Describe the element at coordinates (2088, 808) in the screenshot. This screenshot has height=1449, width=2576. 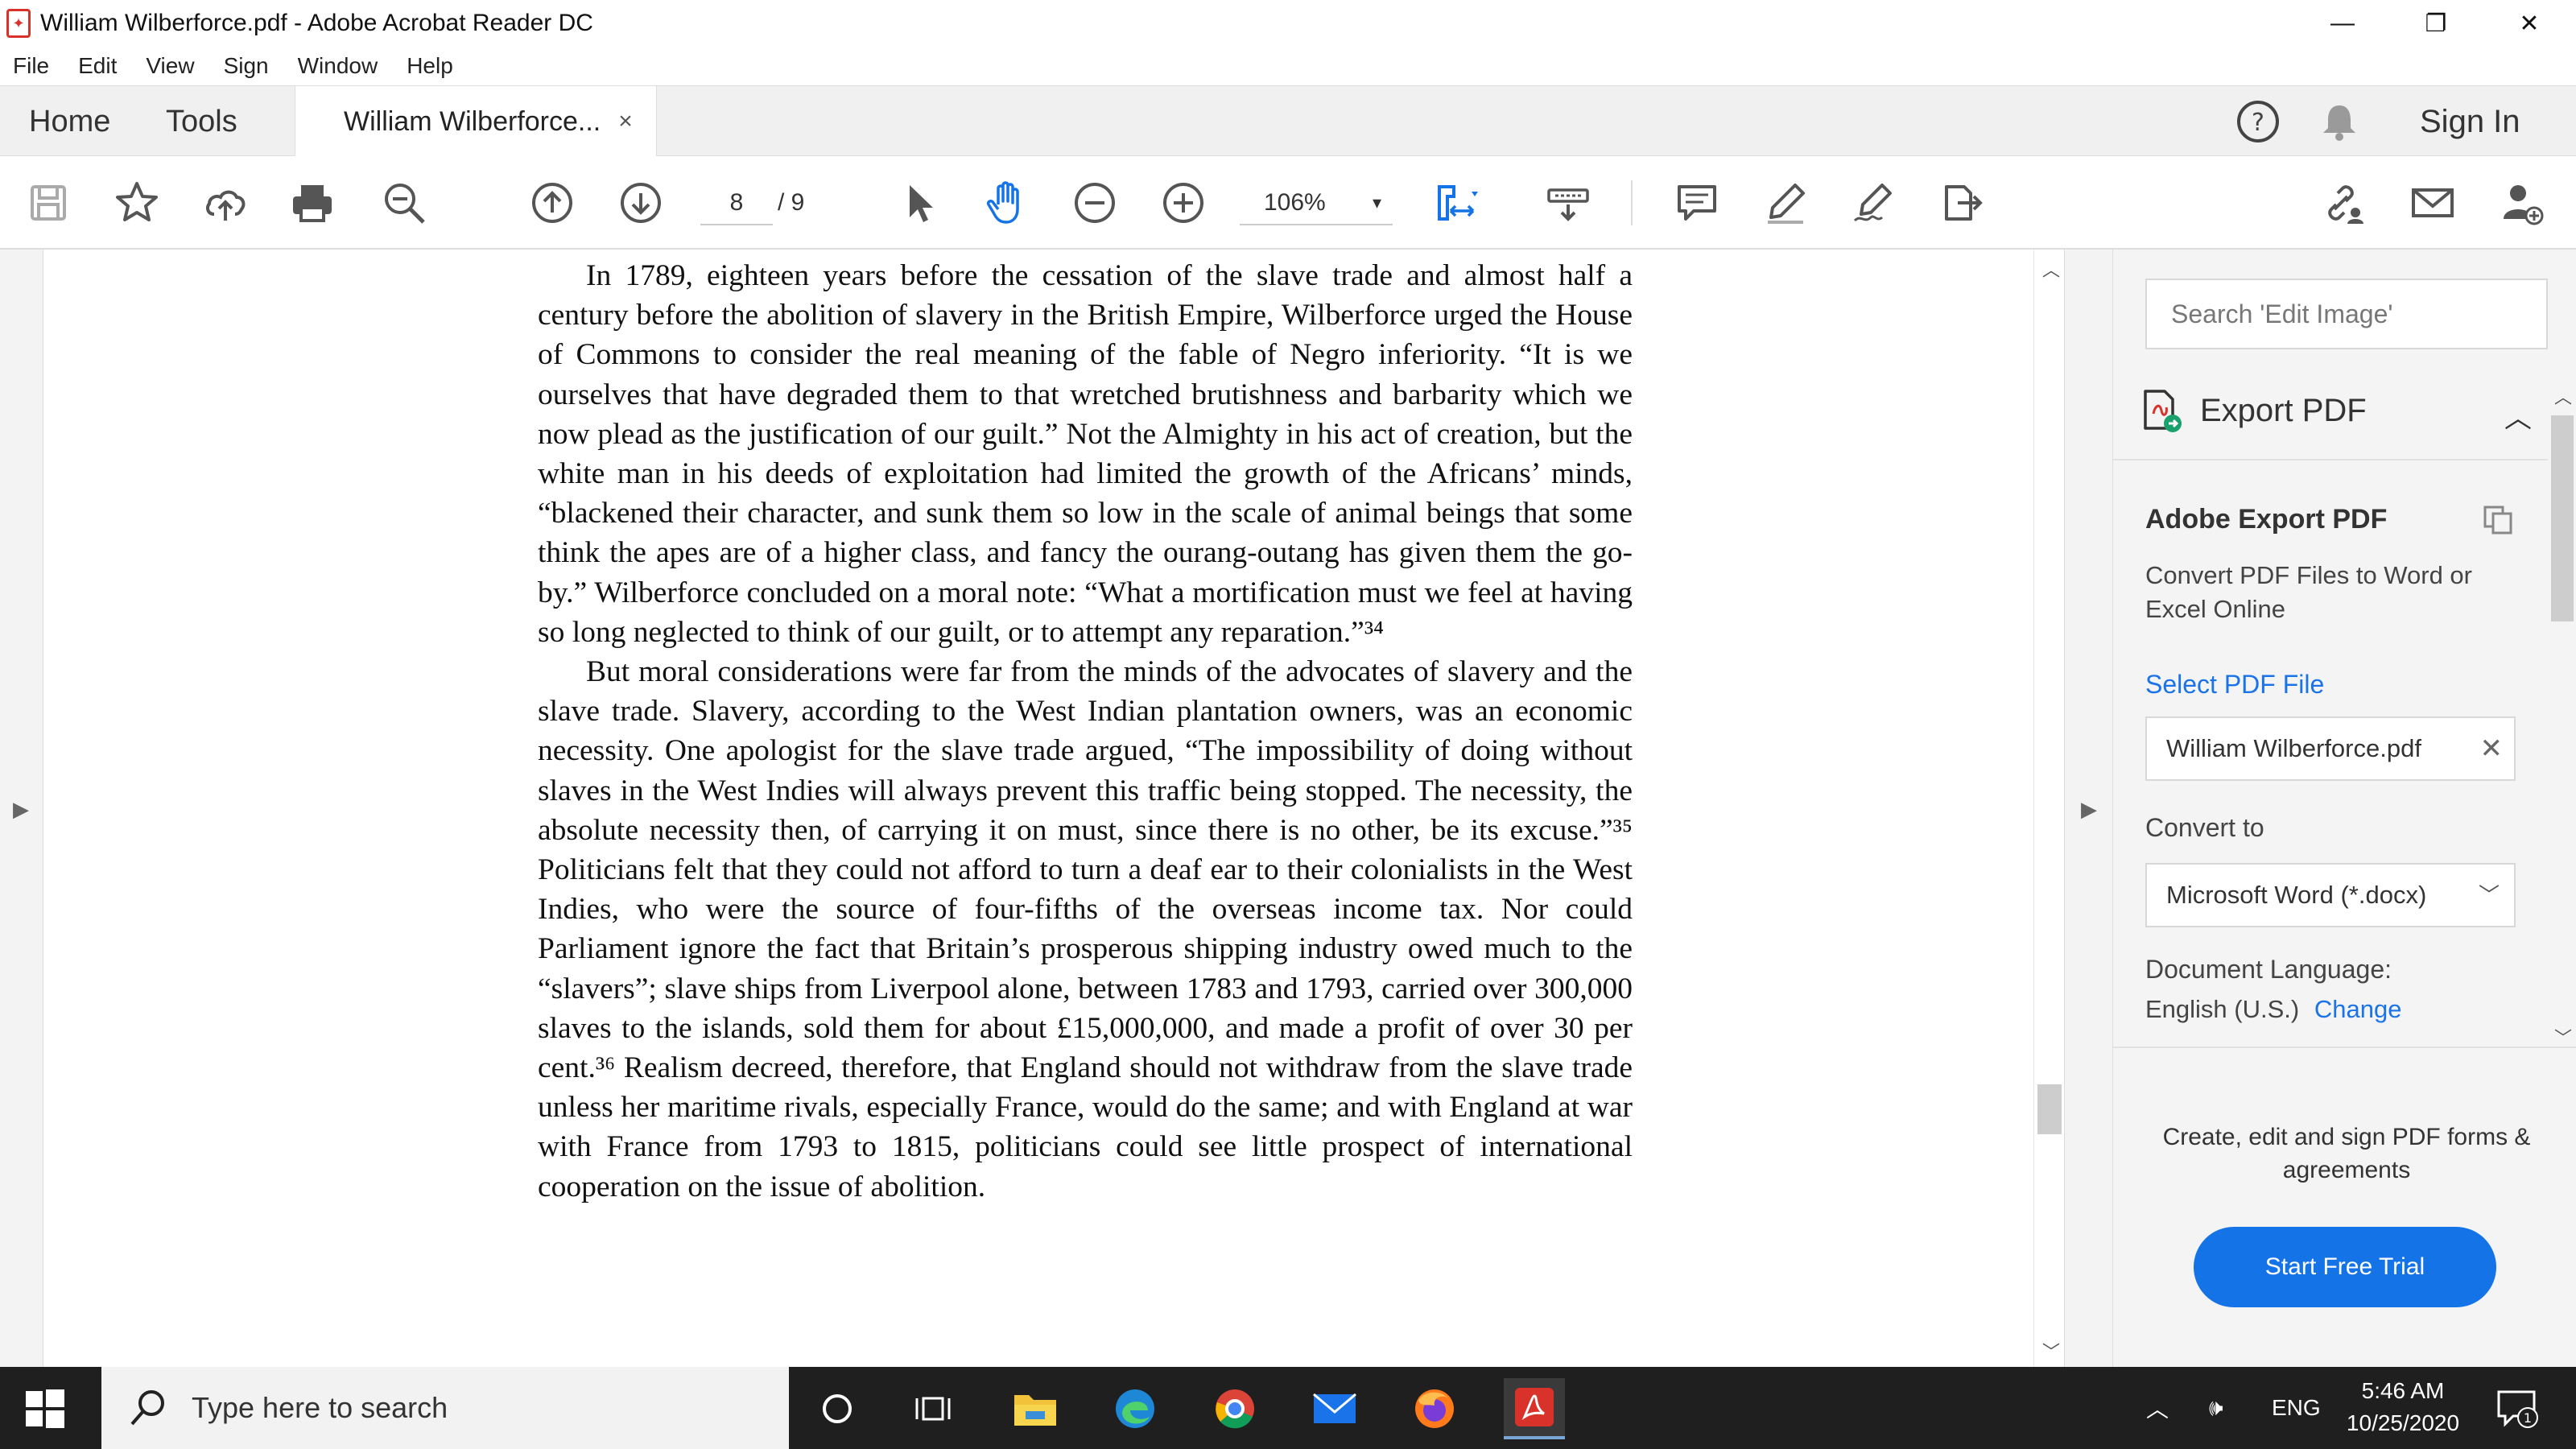
I see `right-pane-toggle: ▶` at that location.